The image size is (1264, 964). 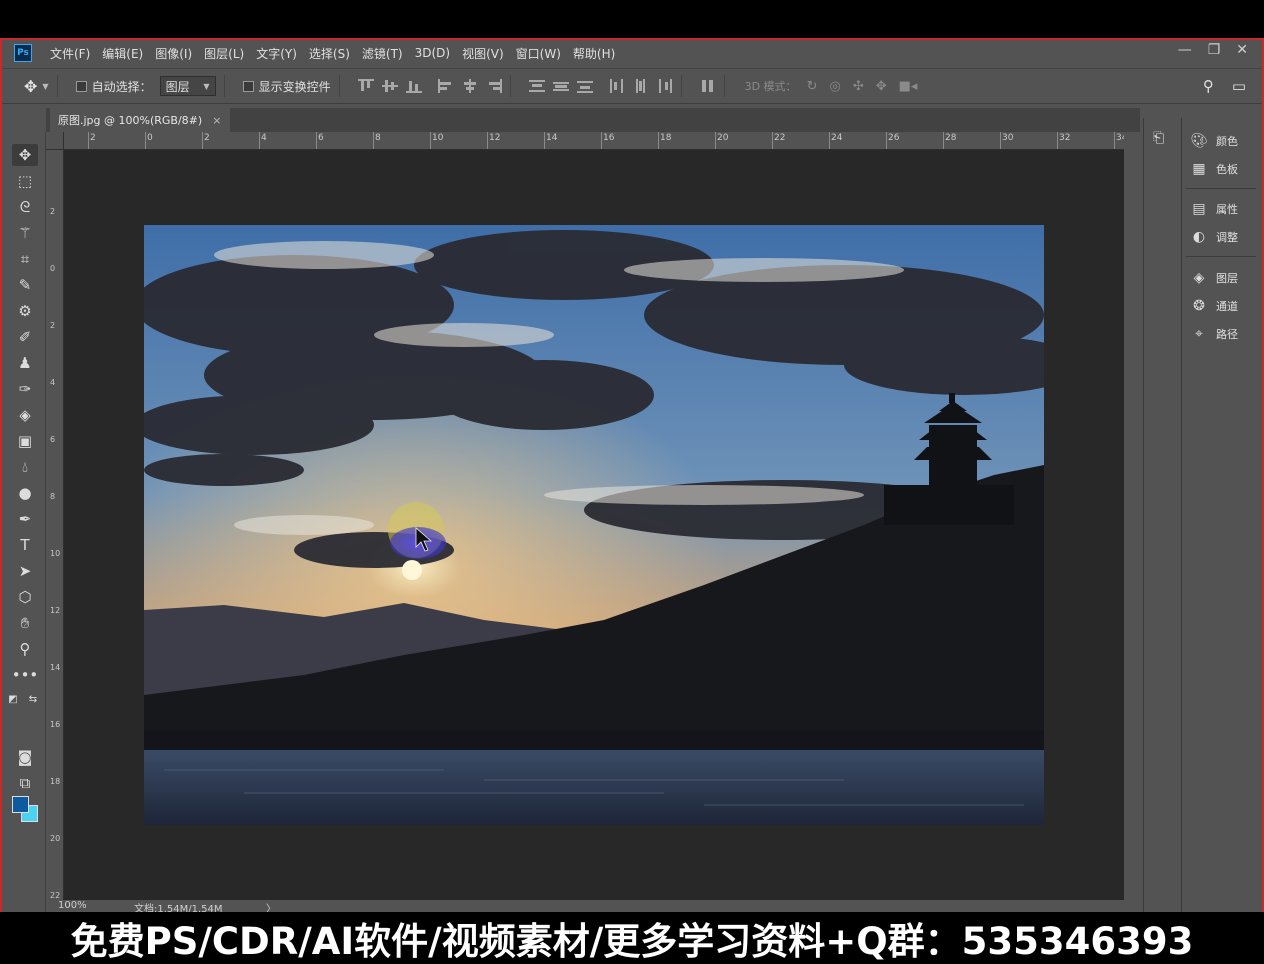 What do you see at coordinates (538, 53) in the screenshot?
I see `menu-window: 窗口(W)` at bounding box center [538, 53].